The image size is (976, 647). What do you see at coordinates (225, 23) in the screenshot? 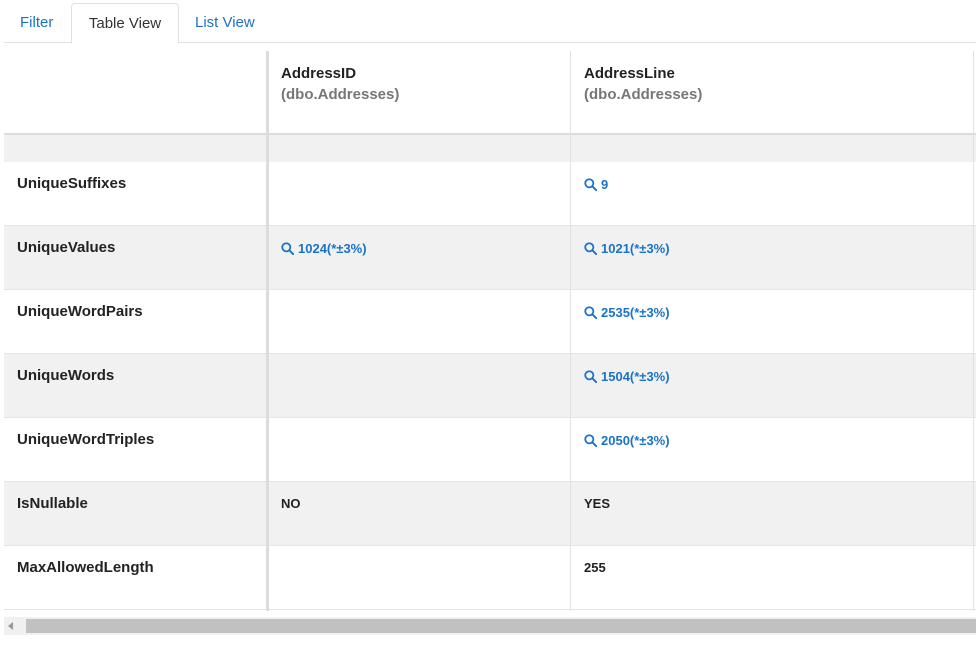
I see `tab-list-view: List View` at bounding box center [225, 23].